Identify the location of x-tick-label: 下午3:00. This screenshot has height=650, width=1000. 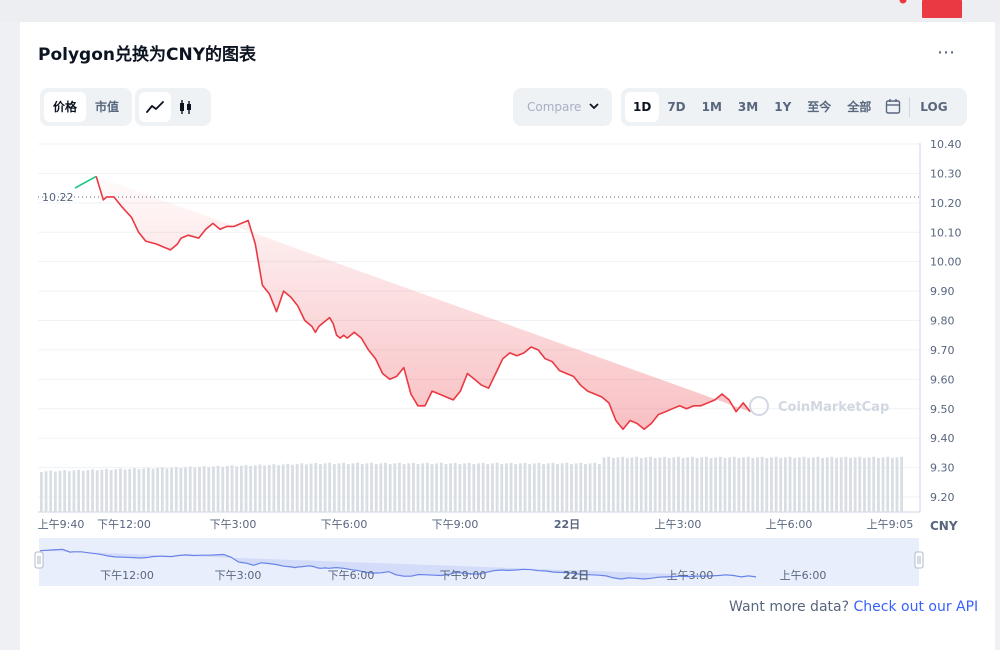
(233, 524).